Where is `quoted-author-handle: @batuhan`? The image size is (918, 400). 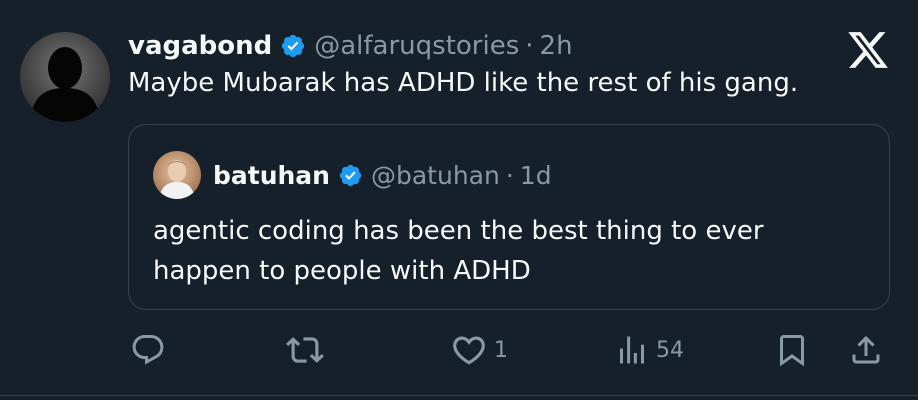 quoted-author-handle: @batuhan is located at coordinates (435, 175).